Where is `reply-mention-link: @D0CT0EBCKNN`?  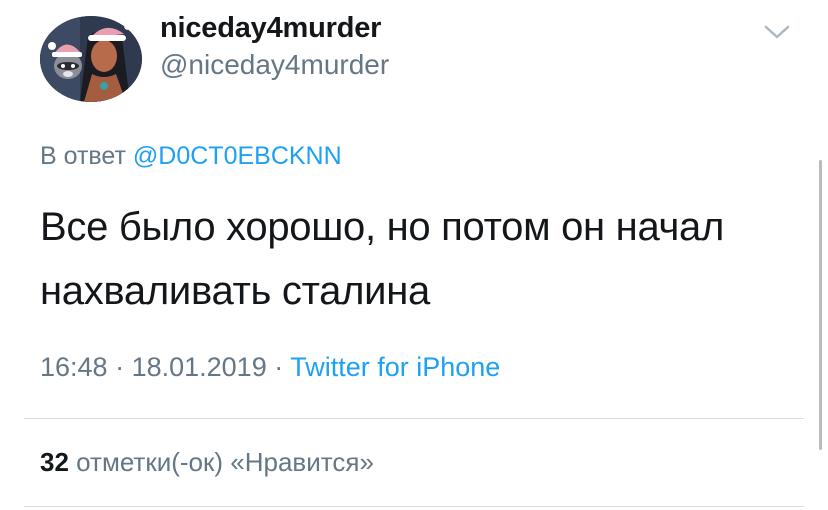
reply-mention-link: @D0CT0EBCKNN is located at coordinates (237, 156).